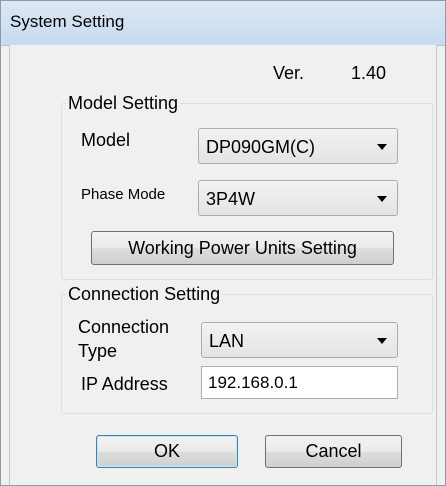 The image size is (446, 486). I want to click on connection-type-label-line1: Connection, so click(124, 327).